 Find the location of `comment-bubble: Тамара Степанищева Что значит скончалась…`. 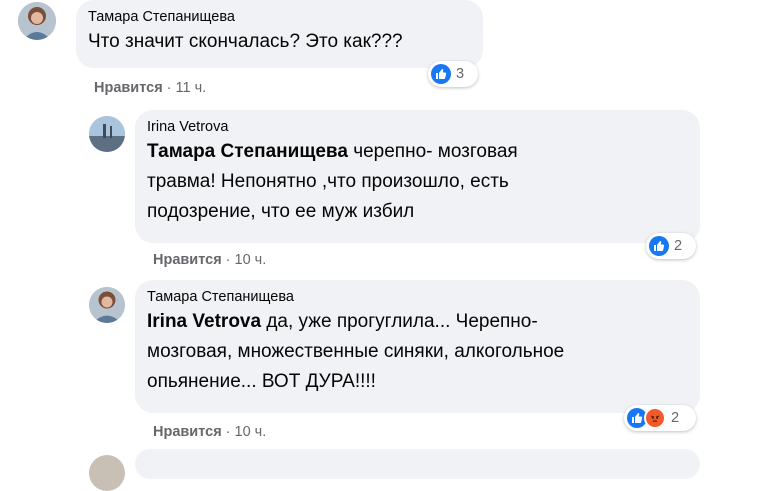

comment-bubble: Тамара Степанищева Что значит скончалась… is located at coordinates (279, 34).